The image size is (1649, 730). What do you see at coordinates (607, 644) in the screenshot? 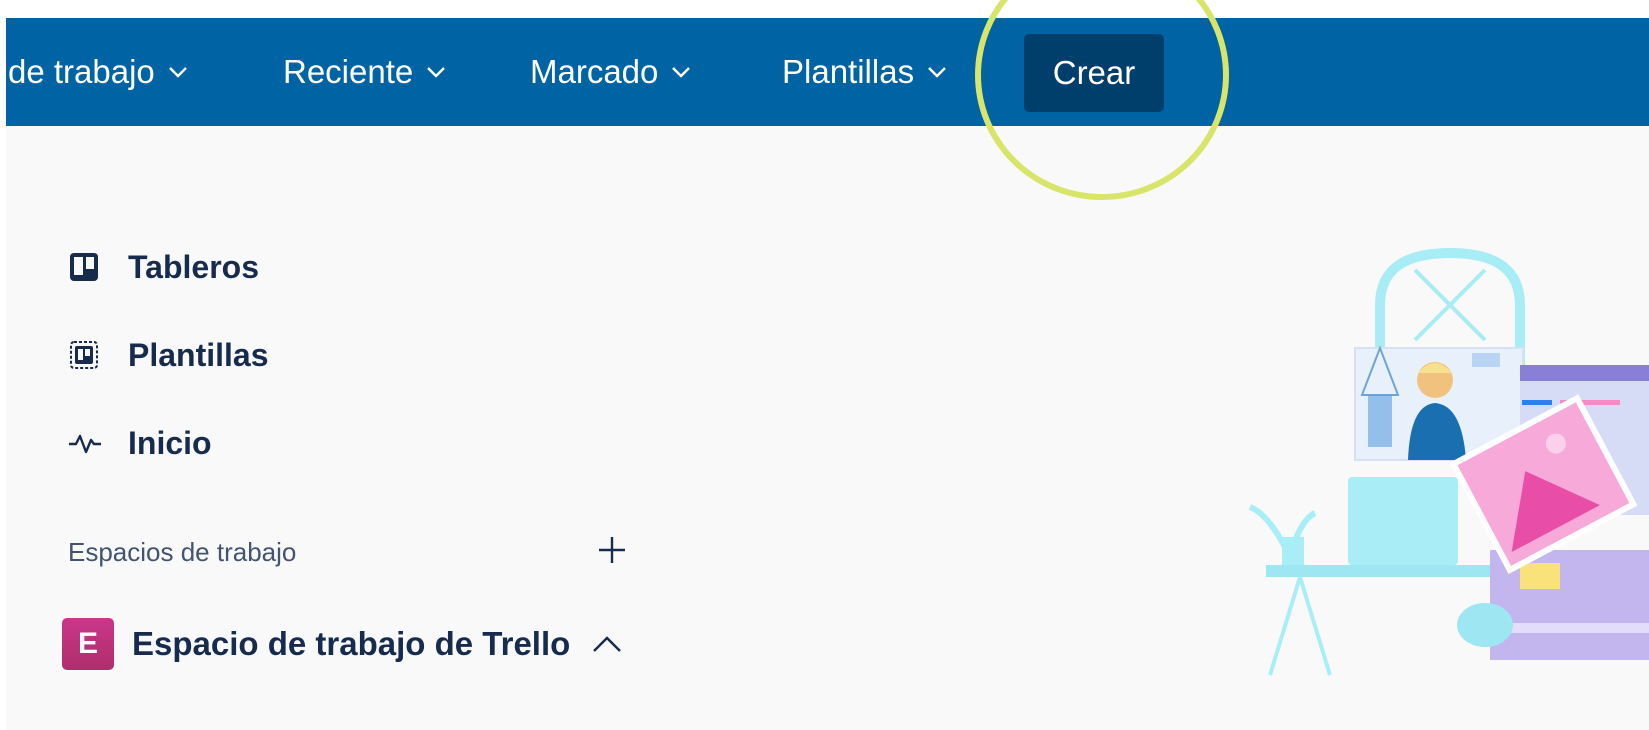
I see `chevron-up-icon` at bounding box center [607, 644].